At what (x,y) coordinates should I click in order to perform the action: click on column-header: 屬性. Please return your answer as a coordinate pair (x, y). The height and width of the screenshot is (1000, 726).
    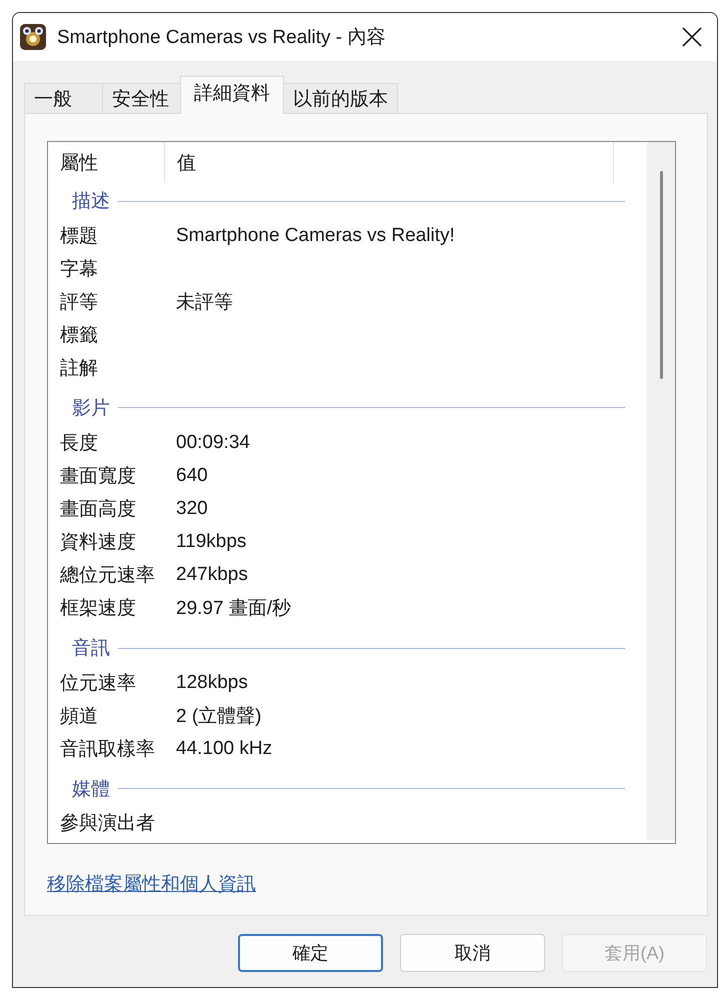
    Looking at the image, I should click on (106, 162).